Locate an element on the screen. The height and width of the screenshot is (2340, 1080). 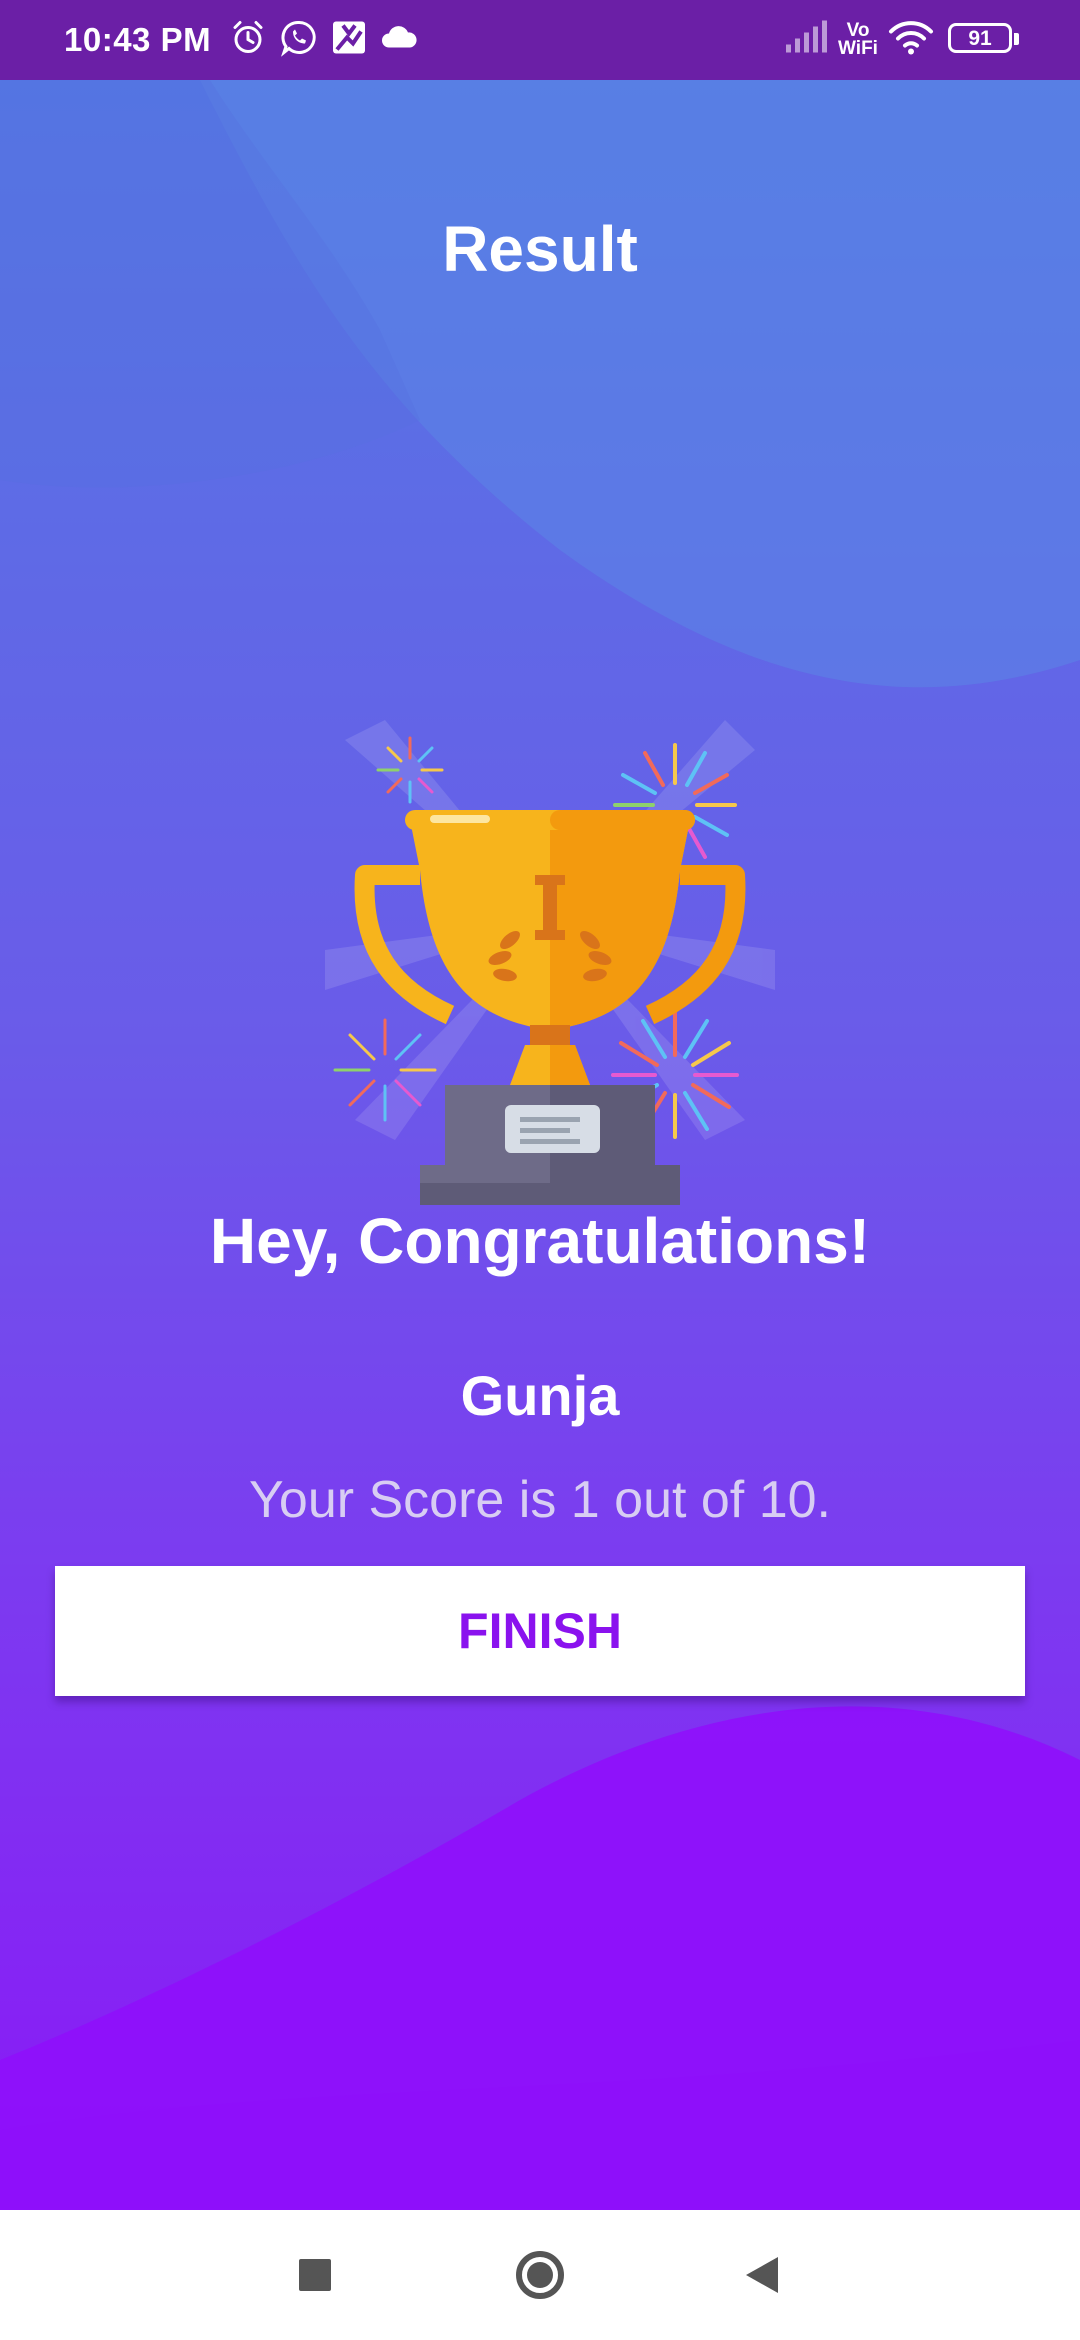
recents-icon is located at coordinates (315, 2275).